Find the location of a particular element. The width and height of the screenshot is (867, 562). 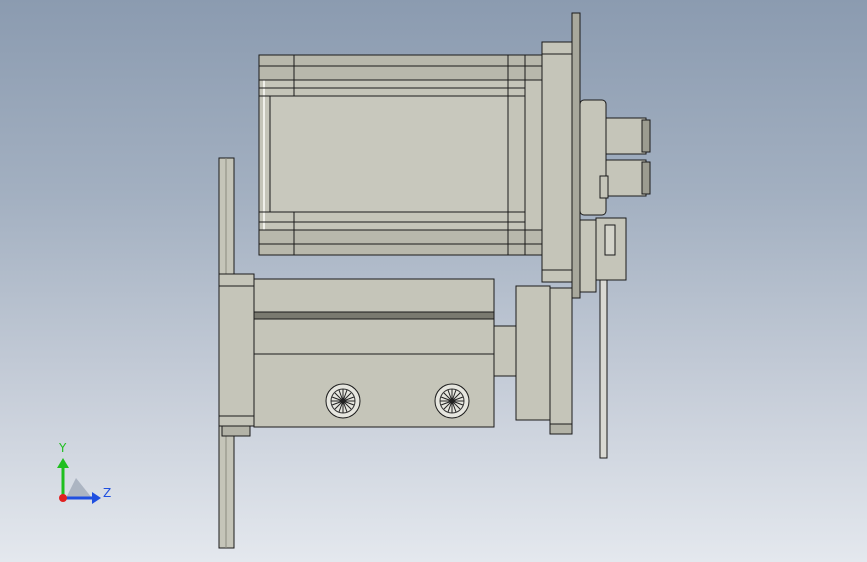

orientation-triad is located at coordinates (79, 481).